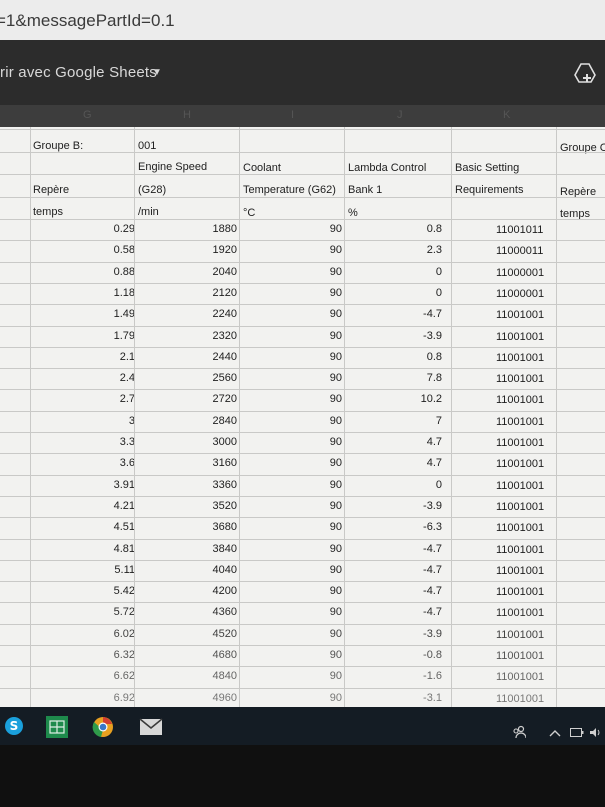  Describe the element at coordinates (124, 697) in the screenshot. I see `time-cell: 6.92` at that location.